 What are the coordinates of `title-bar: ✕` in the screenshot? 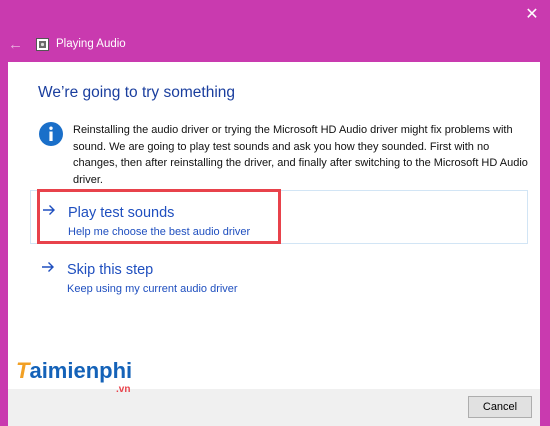 It's located at (275, 15).